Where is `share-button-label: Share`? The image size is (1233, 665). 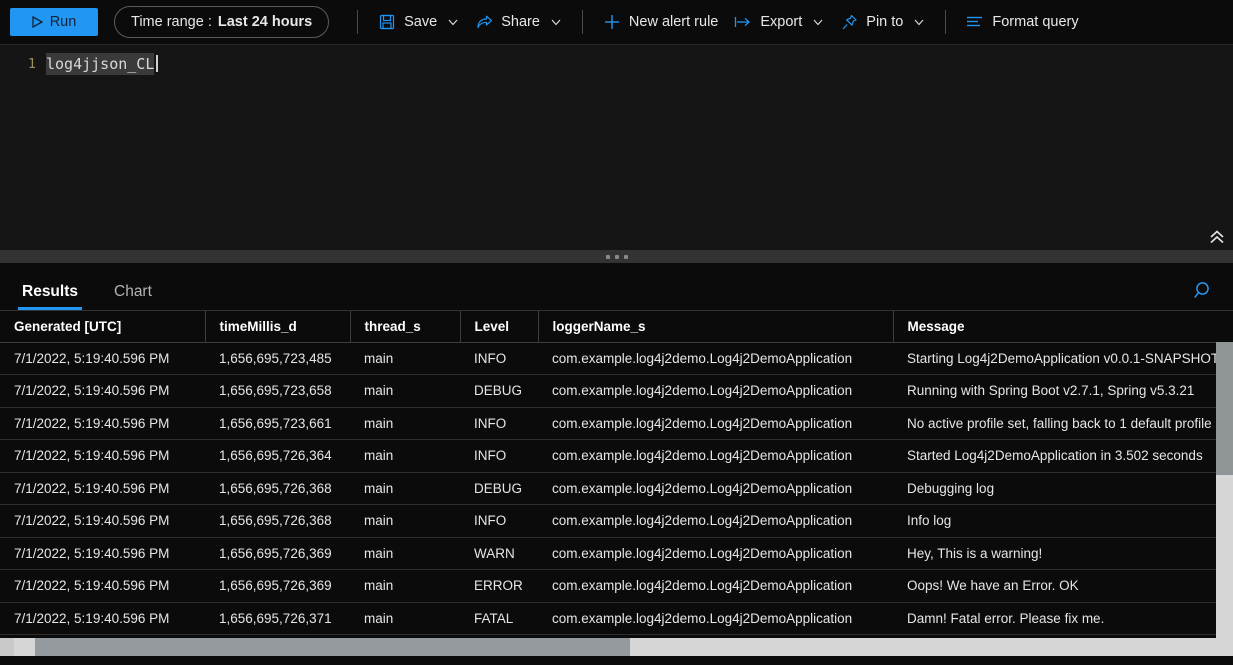 share-button-label: Share is located at coordinates (520, 22).